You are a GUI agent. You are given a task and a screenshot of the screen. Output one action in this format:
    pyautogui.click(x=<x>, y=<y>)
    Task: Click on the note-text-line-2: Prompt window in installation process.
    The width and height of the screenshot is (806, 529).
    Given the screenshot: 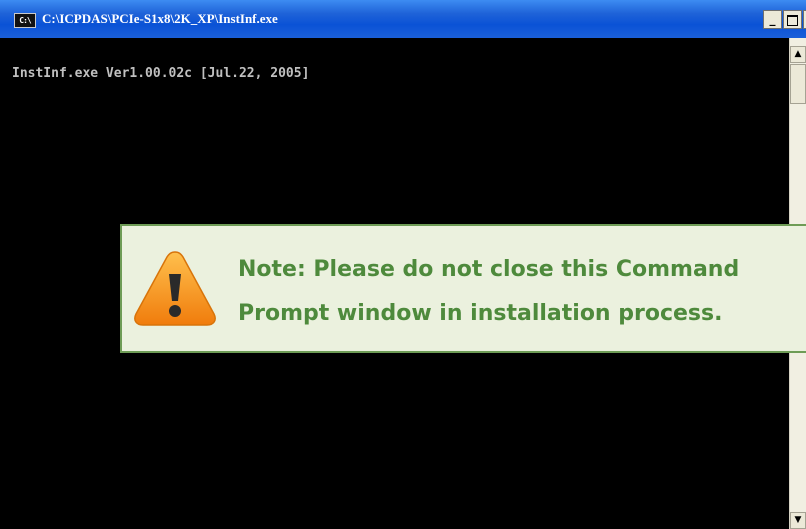 What is the action you would take?
    pyautogui.click(x=480, y=313)
    